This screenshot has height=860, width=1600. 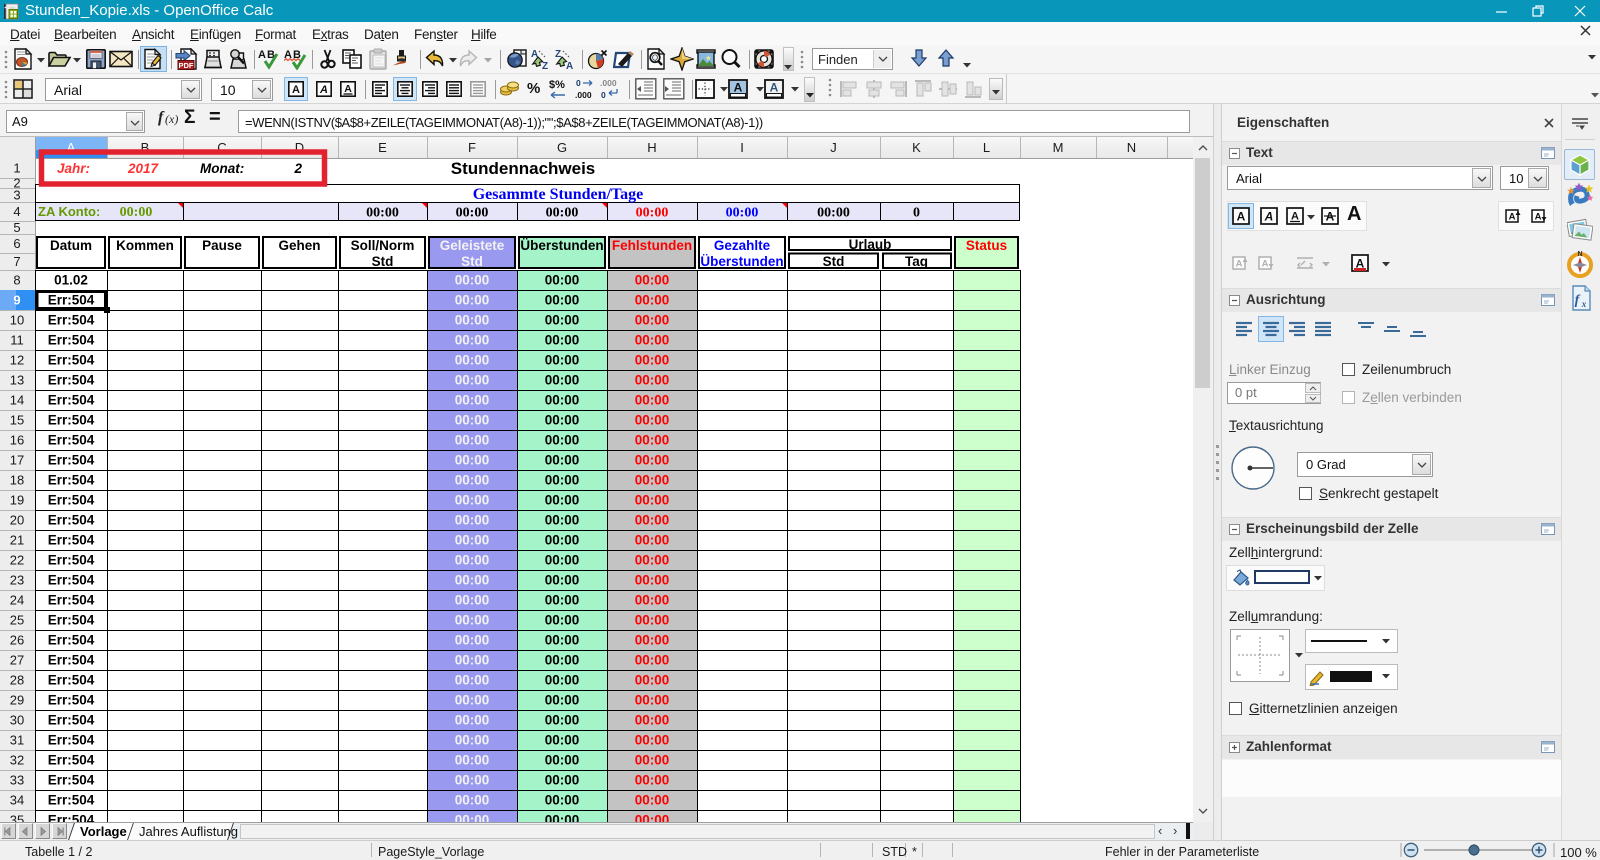 I want to click on svg-text: Fehlstunden, so click(x=652, y=245).